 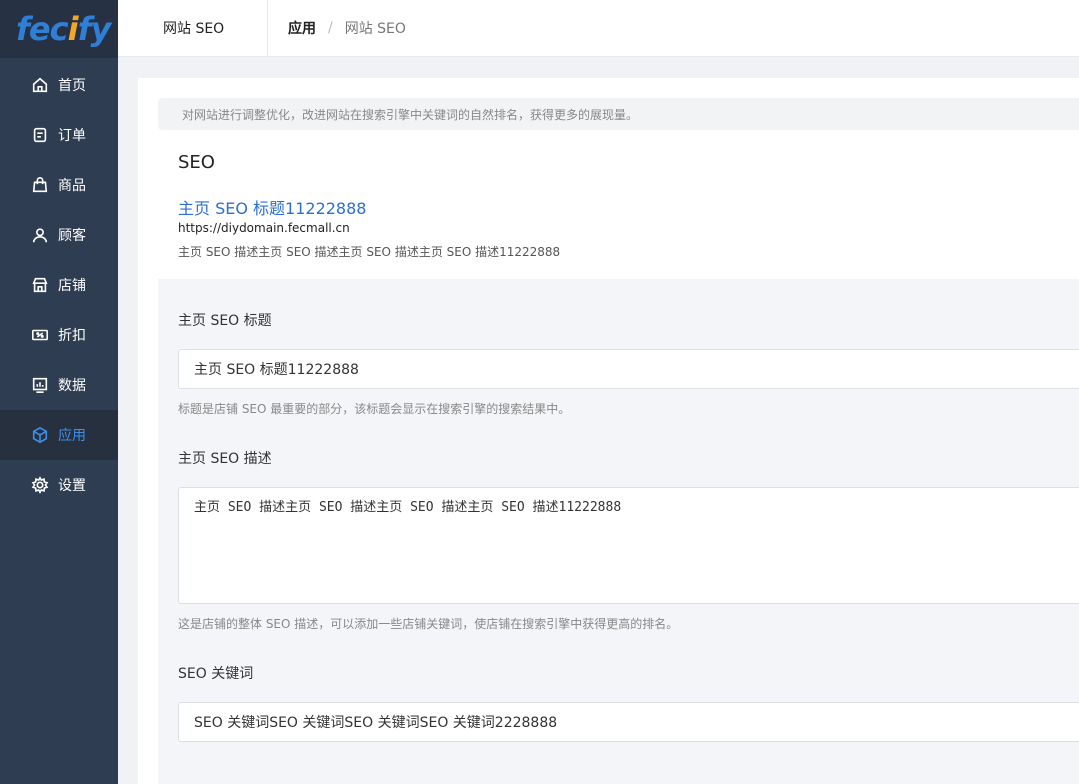 What do you see at coordinates (72, 236) in the screenshot?
I see `sidebar-item-label: 顾客` at bounding box center [72, 236].